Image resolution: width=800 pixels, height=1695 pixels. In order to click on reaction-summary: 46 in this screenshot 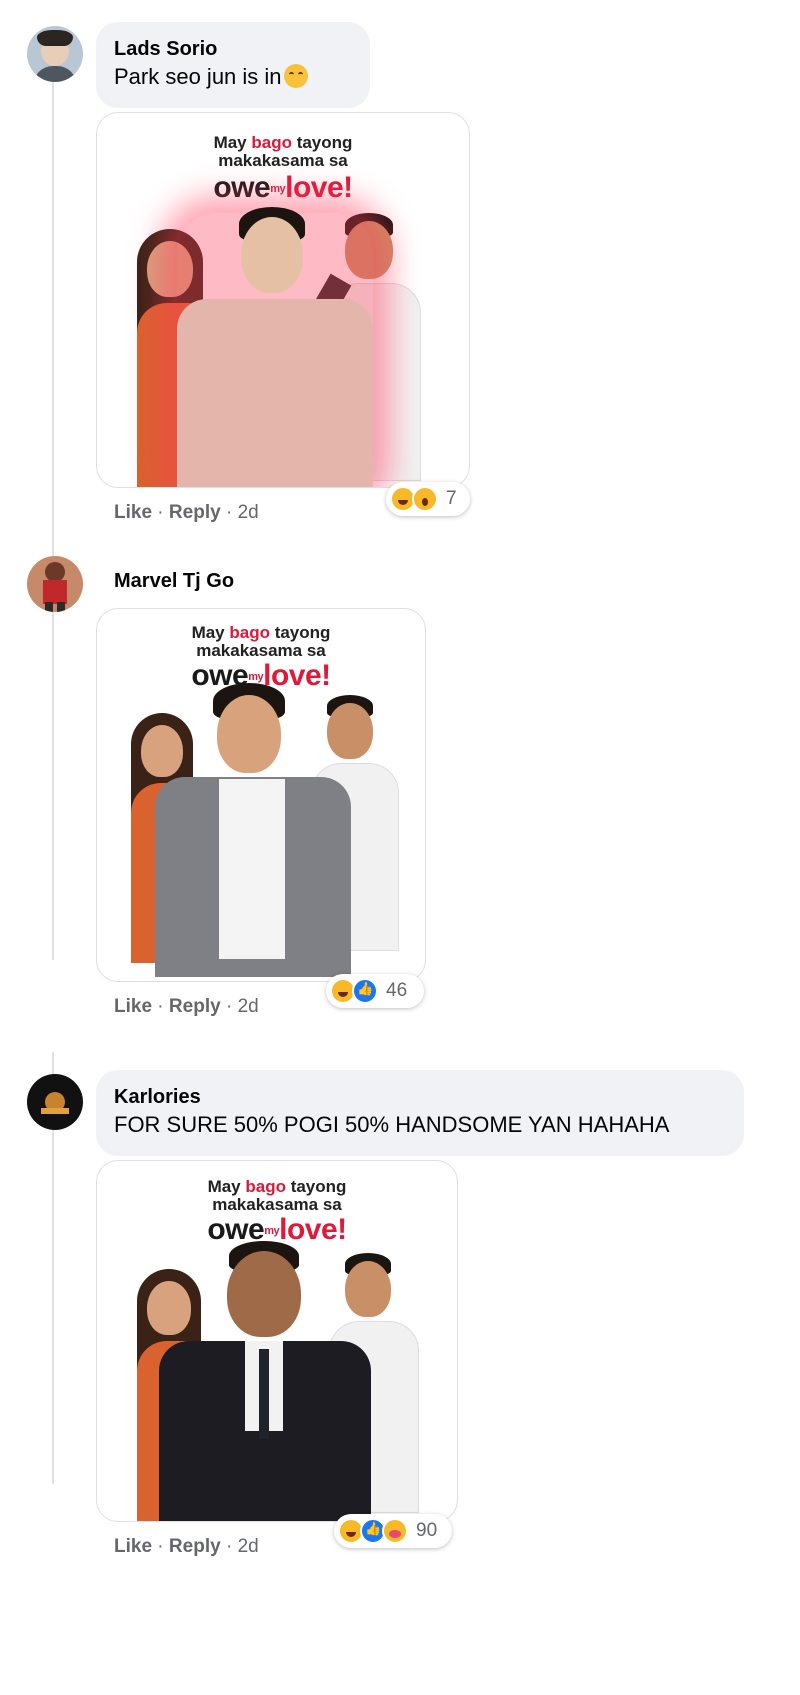, I will do `click(375, 991)`.